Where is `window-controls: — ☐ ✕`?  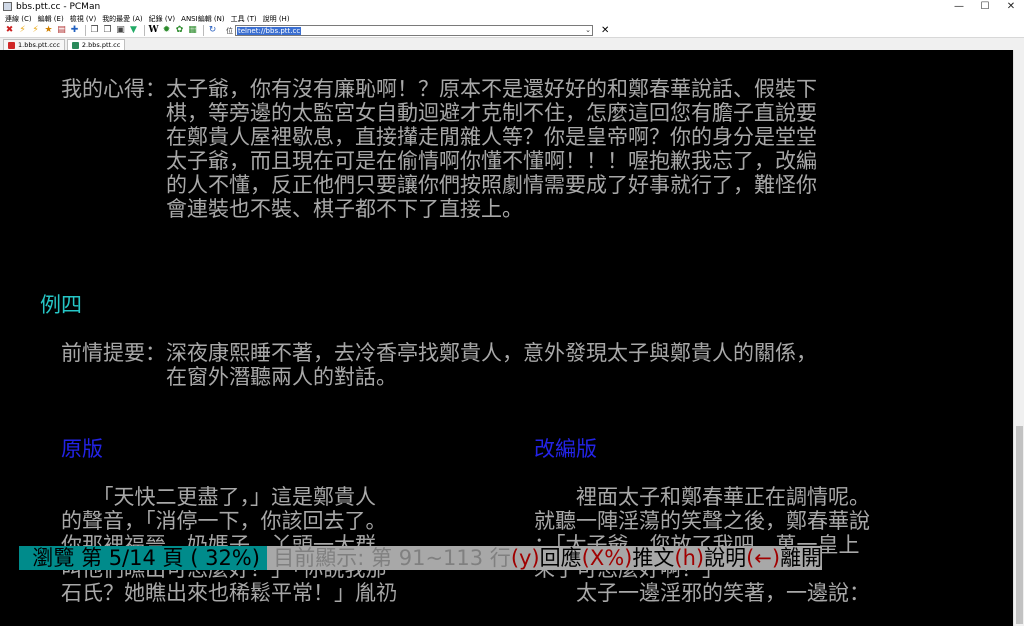 window-controls: — ☐ ✕ is located at coordinates (985, 6).